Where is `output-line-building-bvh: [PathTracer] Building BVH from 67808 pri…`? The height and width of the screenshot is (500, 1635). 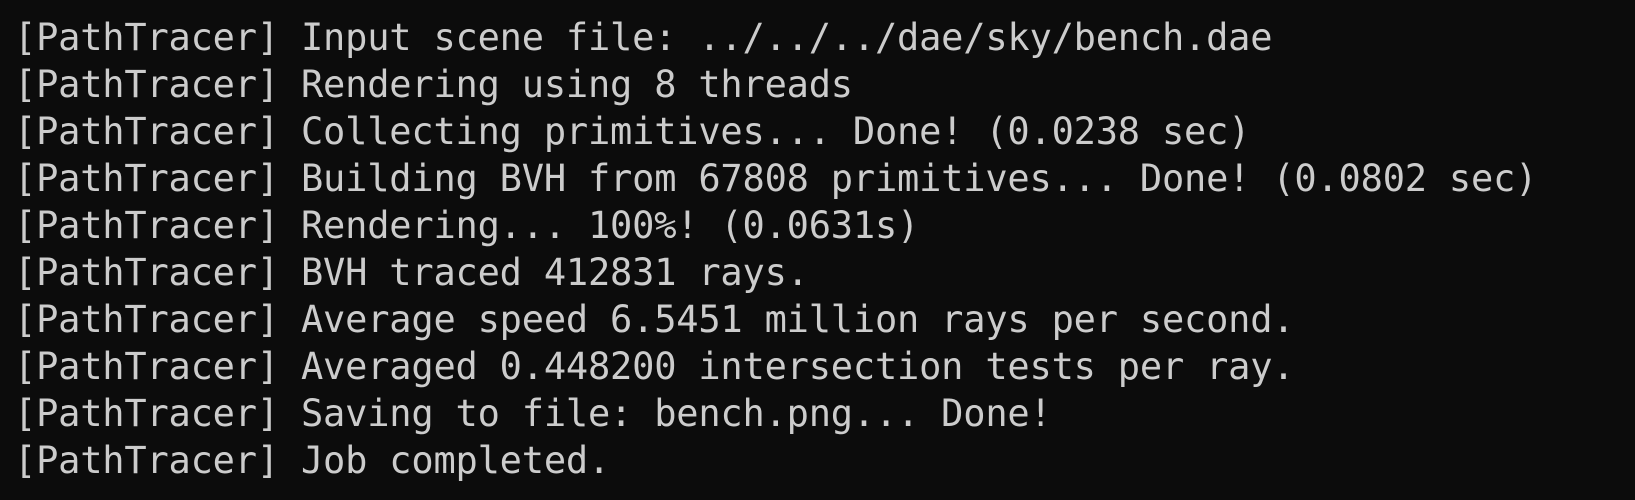
output-line-building-bvh: [PathTracer] Building BVH from 67808 pri… is located at coordinates (776, 178).